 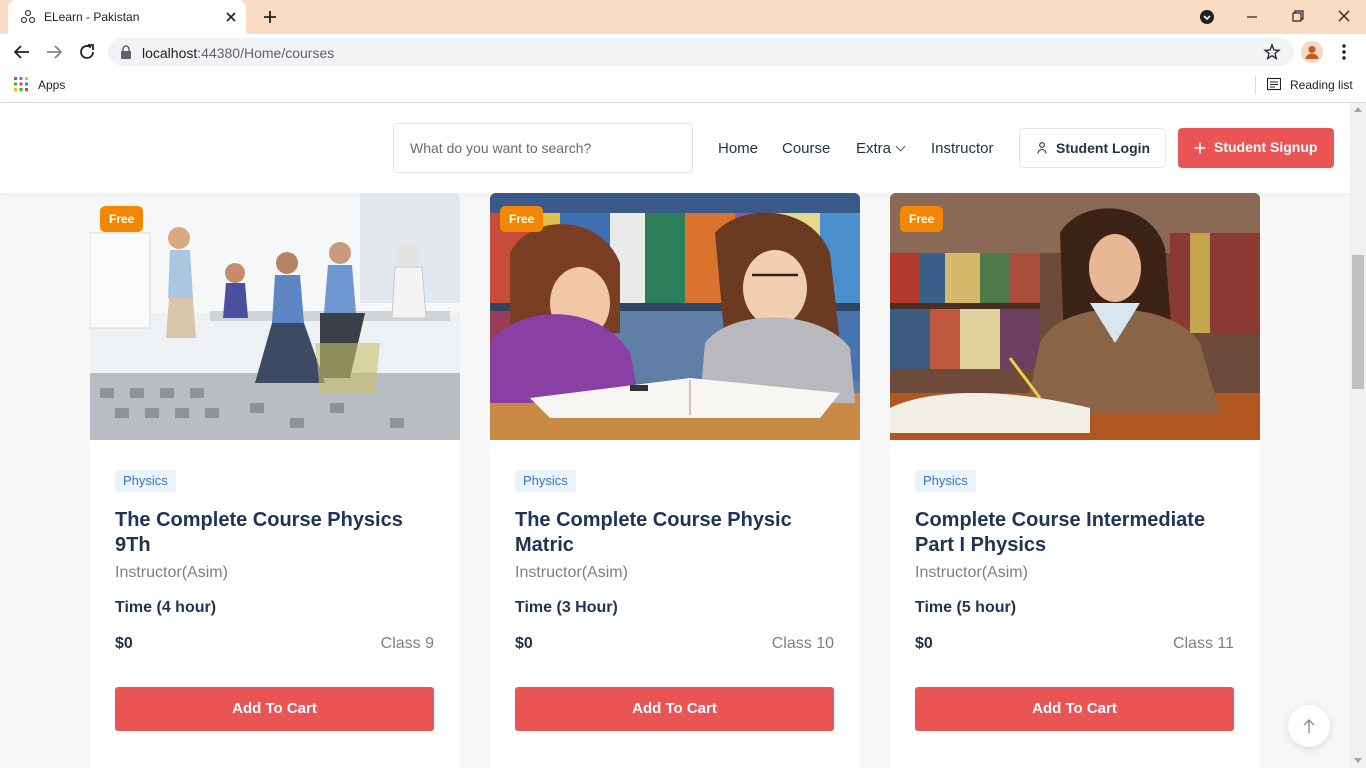 What do you see at coordinates (1358, 435) in the screenshot?
I see `page-scrollbar` at bounding box center [1358, 435].